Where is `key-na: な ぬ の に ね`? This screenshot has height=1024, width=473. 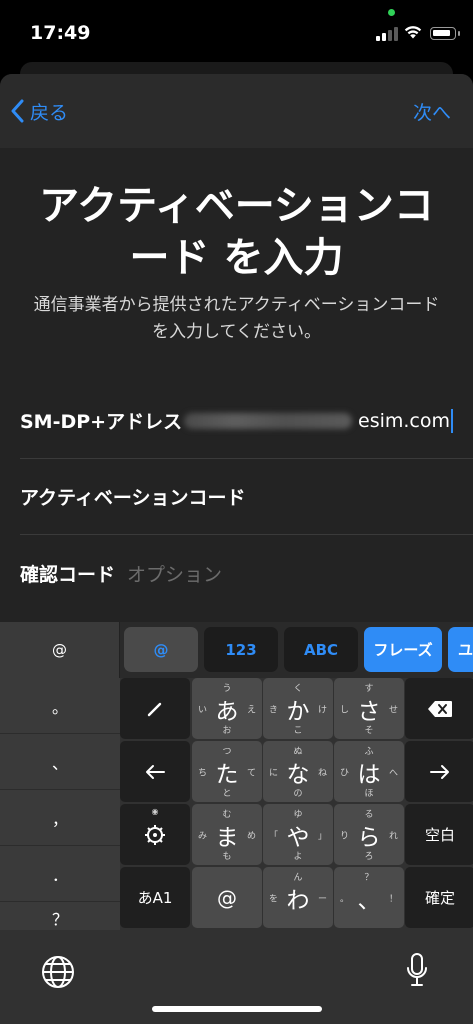 key-na: な ぬ の に ね is located at coordinates (298, 771).